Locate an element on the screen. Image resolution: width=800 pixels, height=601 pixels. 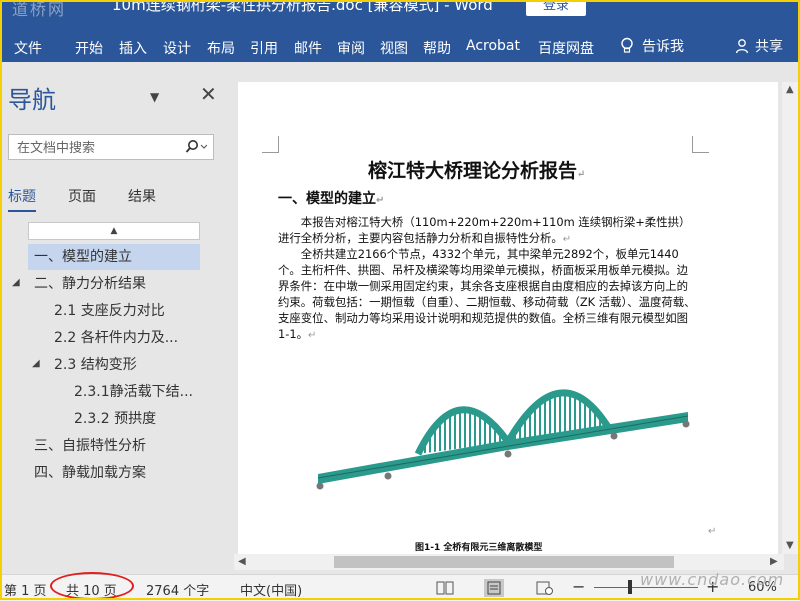
page-indicator: 第 1 页 is located at coordinates (25, 589).